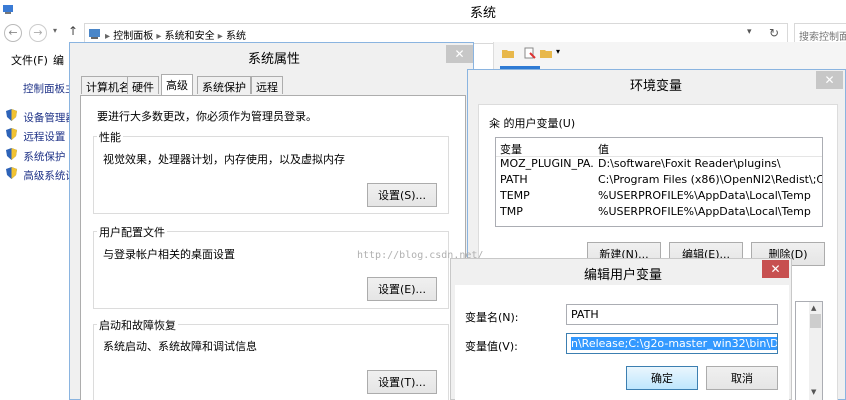 This screenshot has width=846, height=400. I want to click on dialog-titlebar: 系统属性 ✕, so click(271, 56).